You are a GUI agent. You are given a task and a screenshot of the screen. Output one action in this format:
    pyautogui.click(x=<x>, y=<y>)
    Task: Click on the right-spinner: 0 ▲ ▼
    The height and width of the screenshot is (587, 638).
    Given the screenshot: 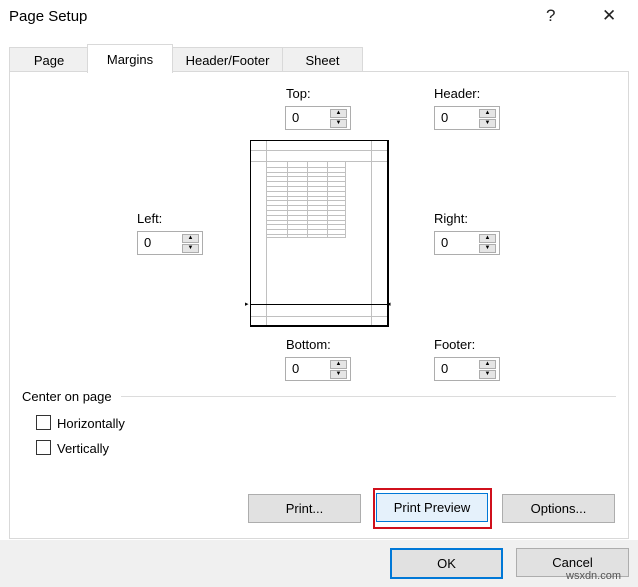 What is the action you would take?
    pyautogui.click(x=467, y=243)
    